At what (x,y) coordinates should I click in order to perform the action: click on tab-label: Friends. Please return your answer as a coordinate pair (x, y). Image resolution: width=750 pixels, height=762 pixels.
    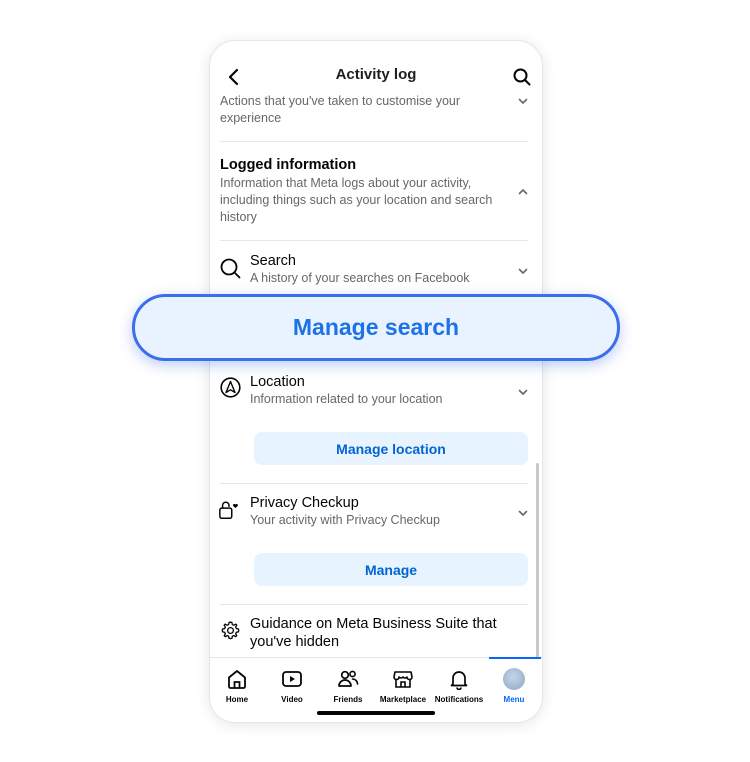
    Looking at the image, I should click on (348, 699).